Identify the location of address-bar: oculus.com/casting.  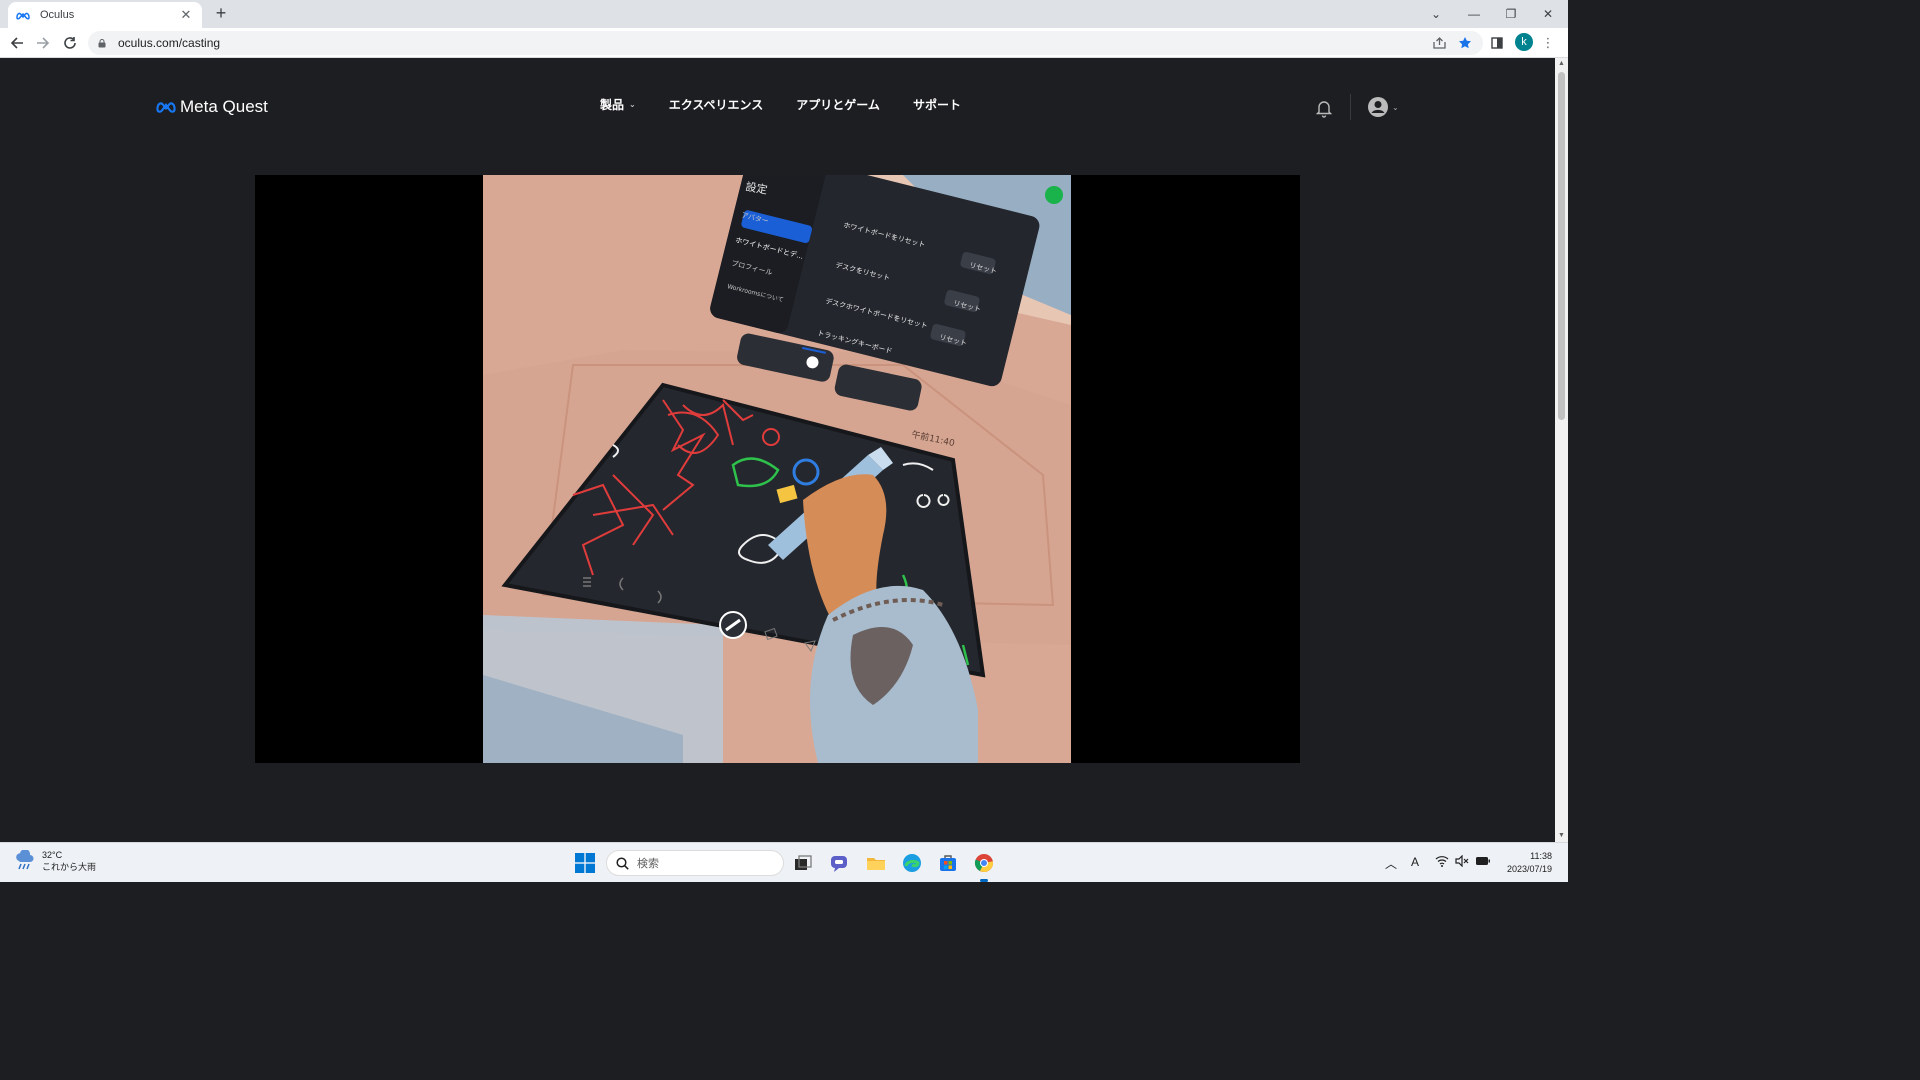
(785, 43).